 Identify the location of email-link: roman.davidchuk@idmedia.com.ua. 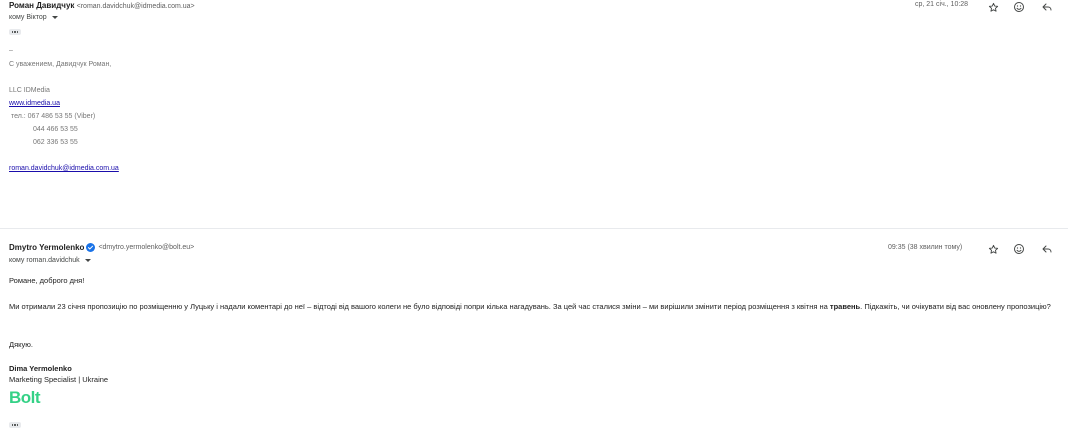
(64, 168).